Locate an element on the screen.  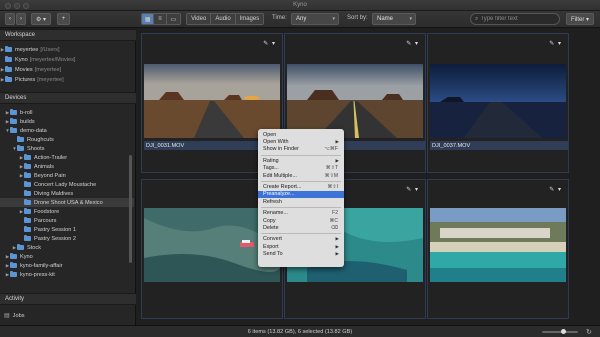
menu-item-open-with: Open With ▶ is located at coordinates (301, 141).